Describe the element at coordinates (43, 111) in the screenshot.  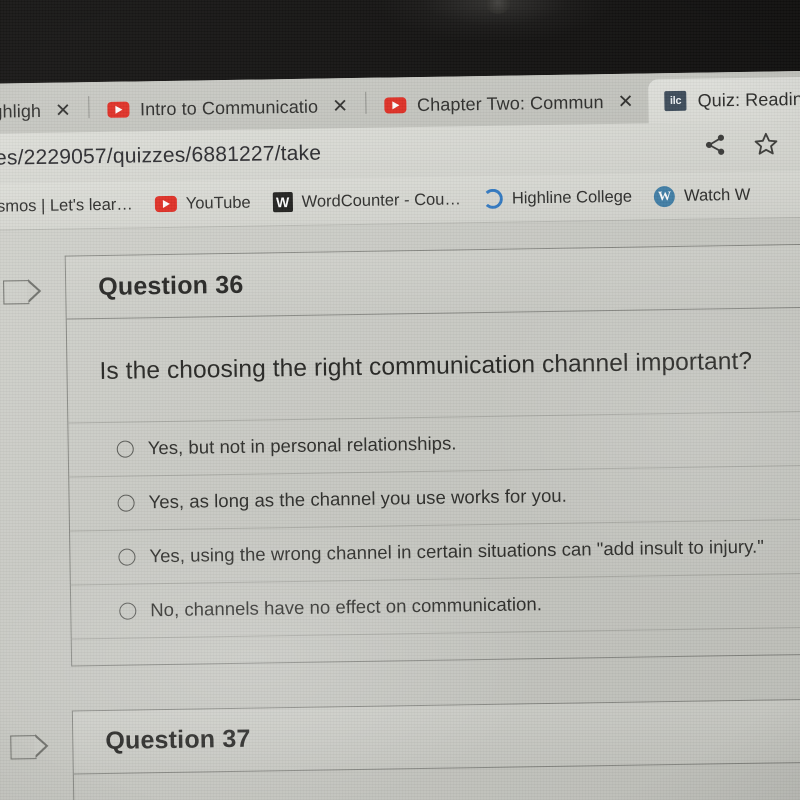
I see `tab-highlights: ghligh ✕` at that location.